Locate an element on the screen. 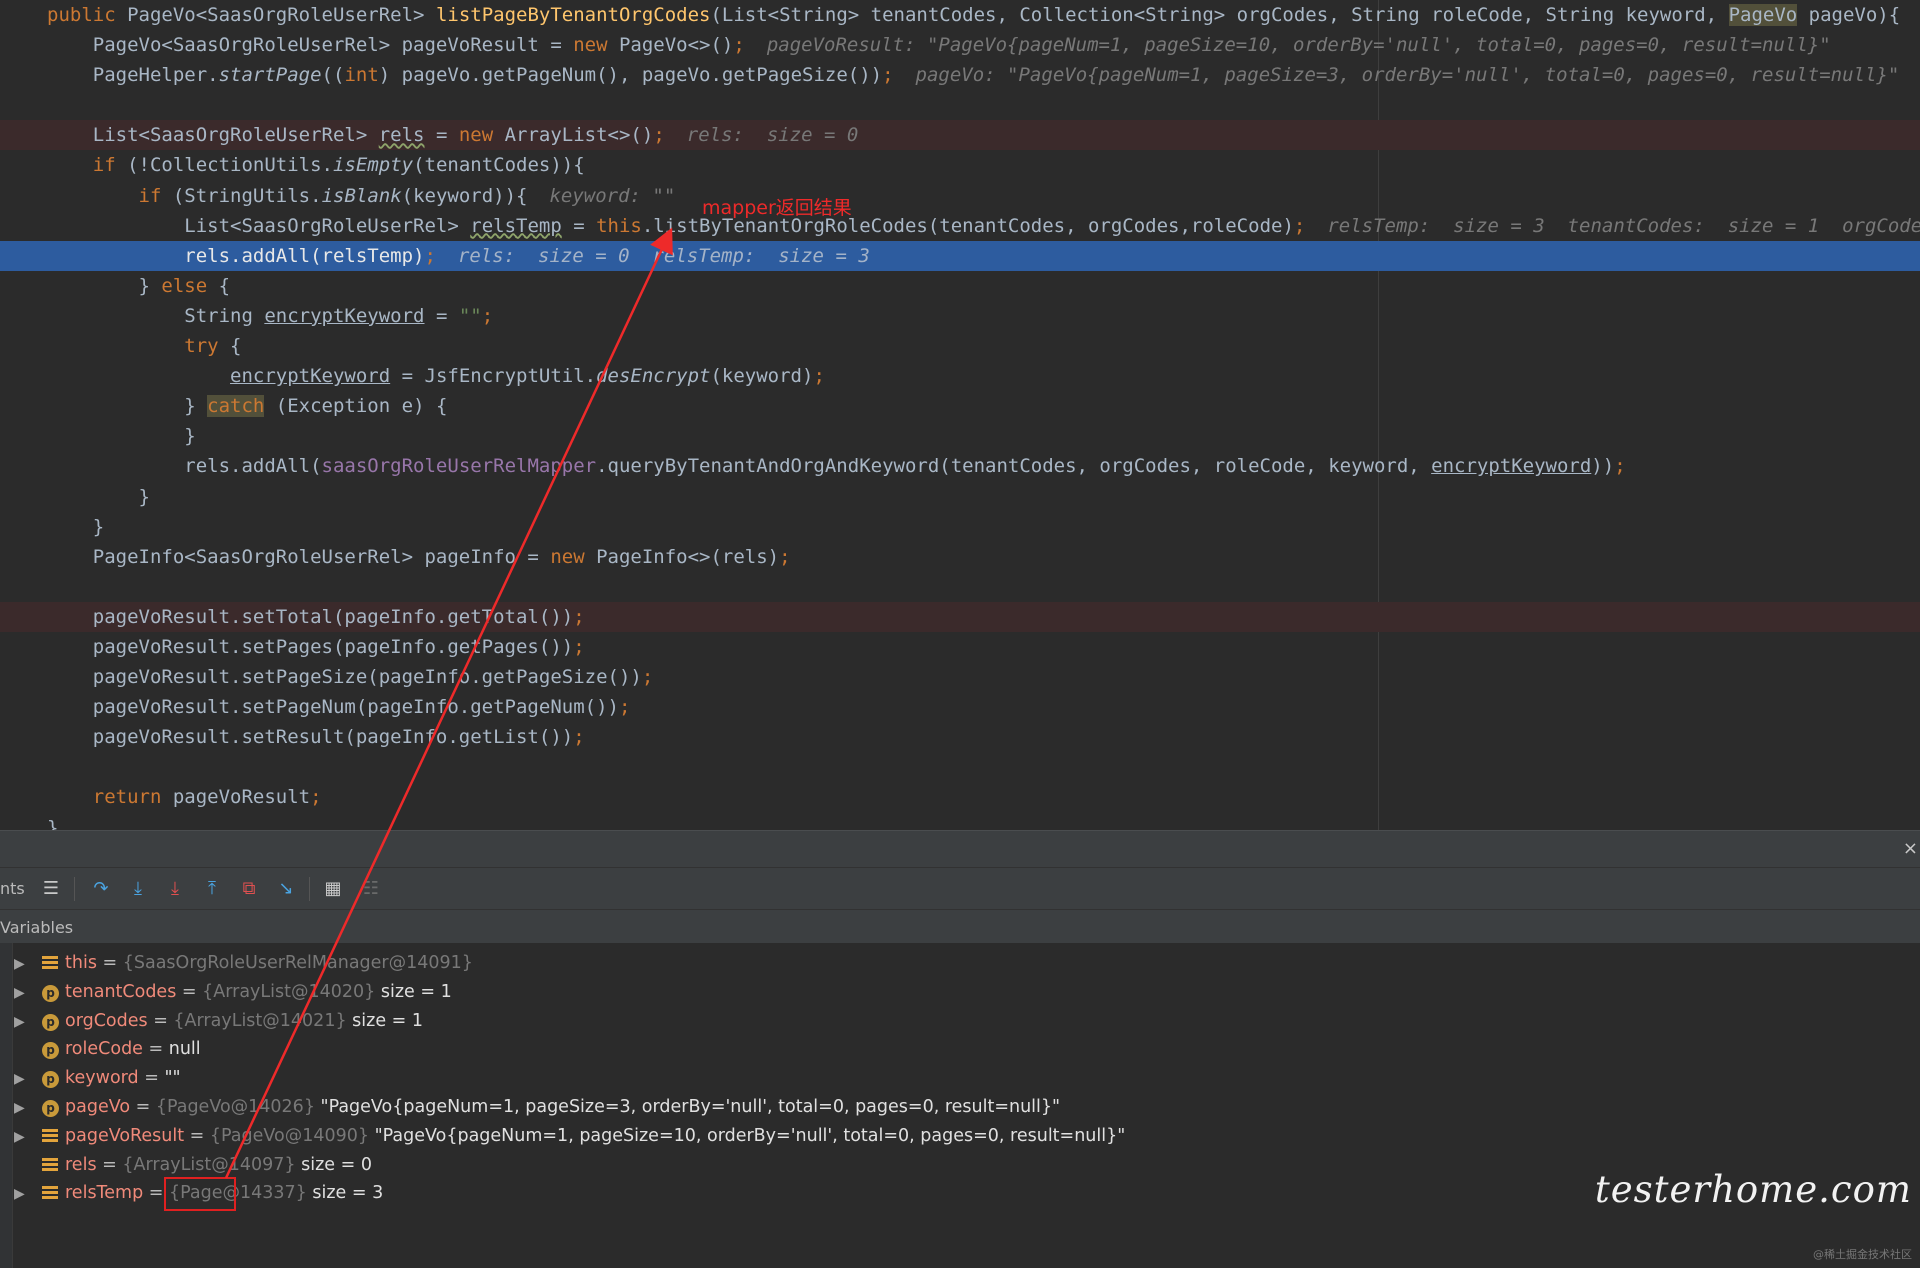  code-token: return is located at coordinates (132, 797).